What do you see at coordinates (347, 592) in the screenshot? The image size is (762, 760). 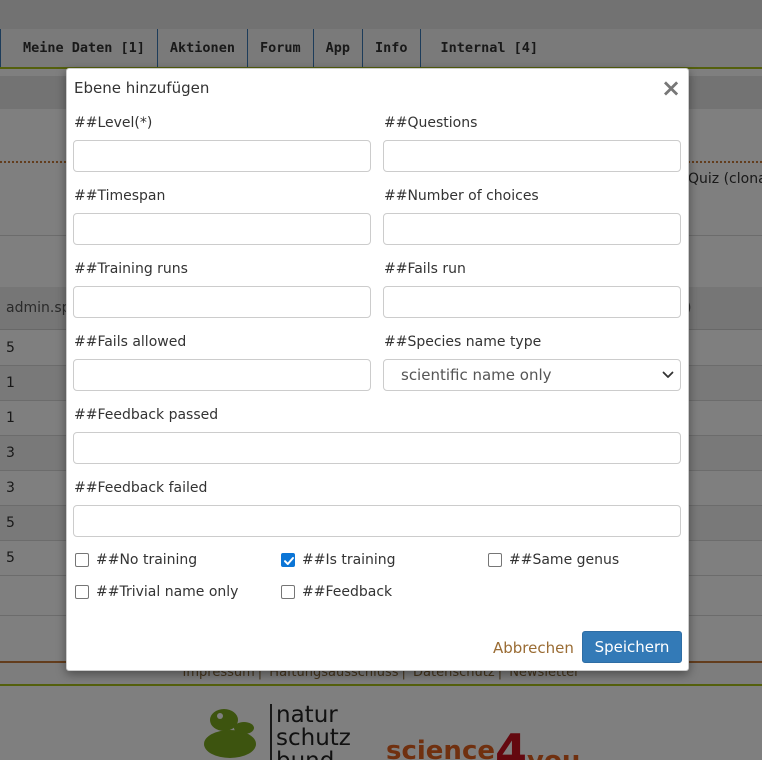 I see `feedback-label: ##Feedback` at bounding box center [347, 592].